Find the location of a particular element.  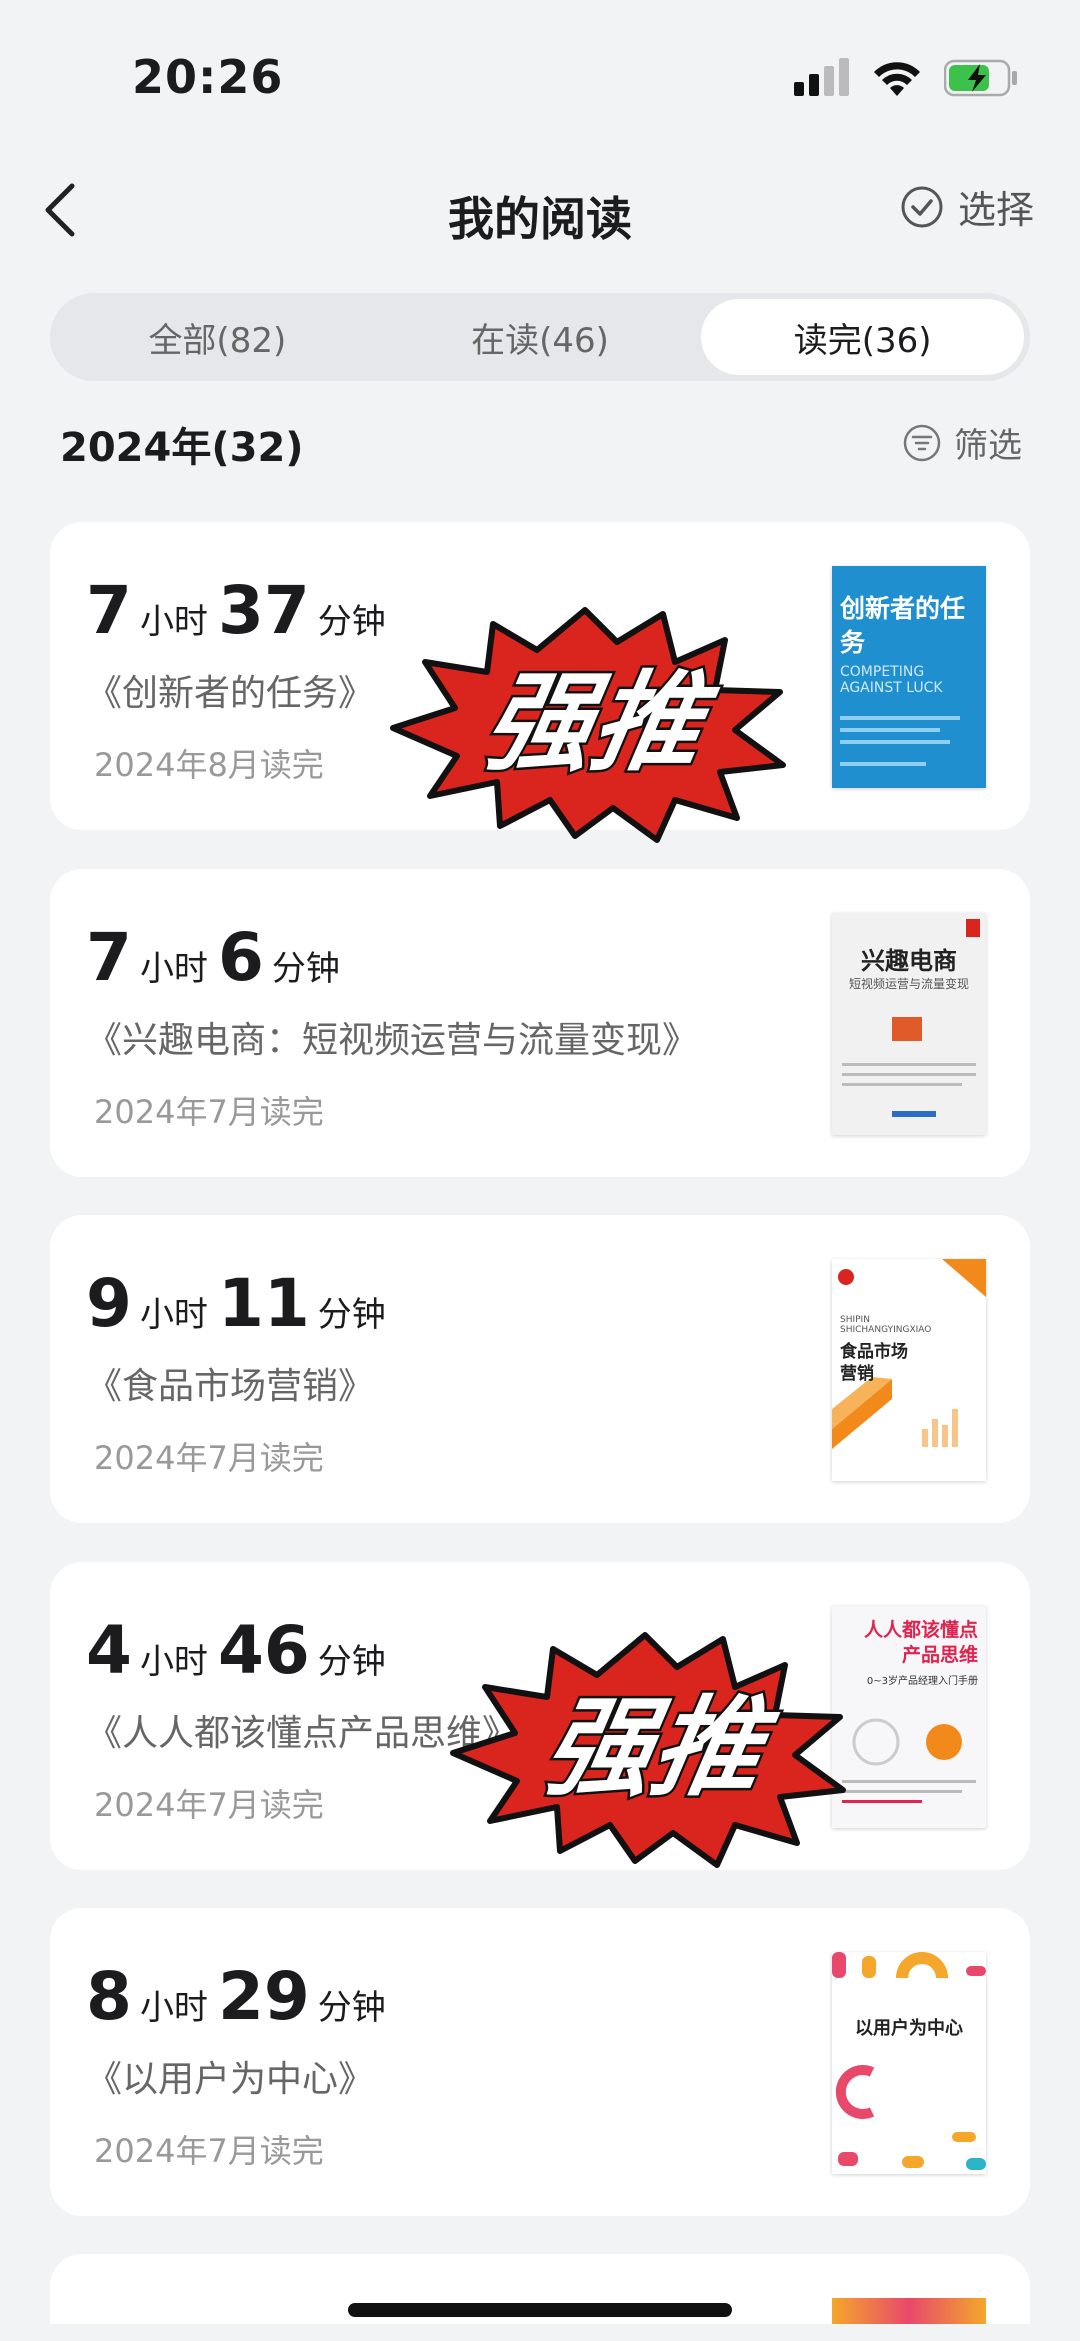

cover-title: 食品市场营销 is located at coordinates (874, 1363).